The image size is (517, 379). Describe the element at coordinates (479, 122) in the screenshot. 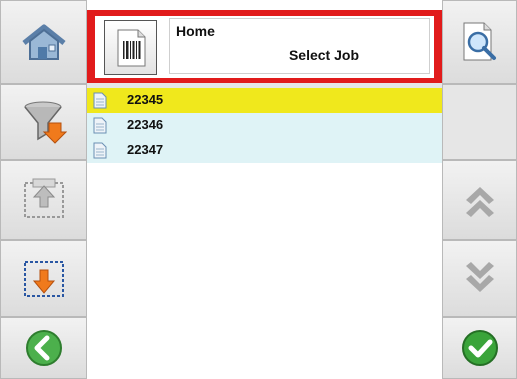

I see `blank-button` at that location.